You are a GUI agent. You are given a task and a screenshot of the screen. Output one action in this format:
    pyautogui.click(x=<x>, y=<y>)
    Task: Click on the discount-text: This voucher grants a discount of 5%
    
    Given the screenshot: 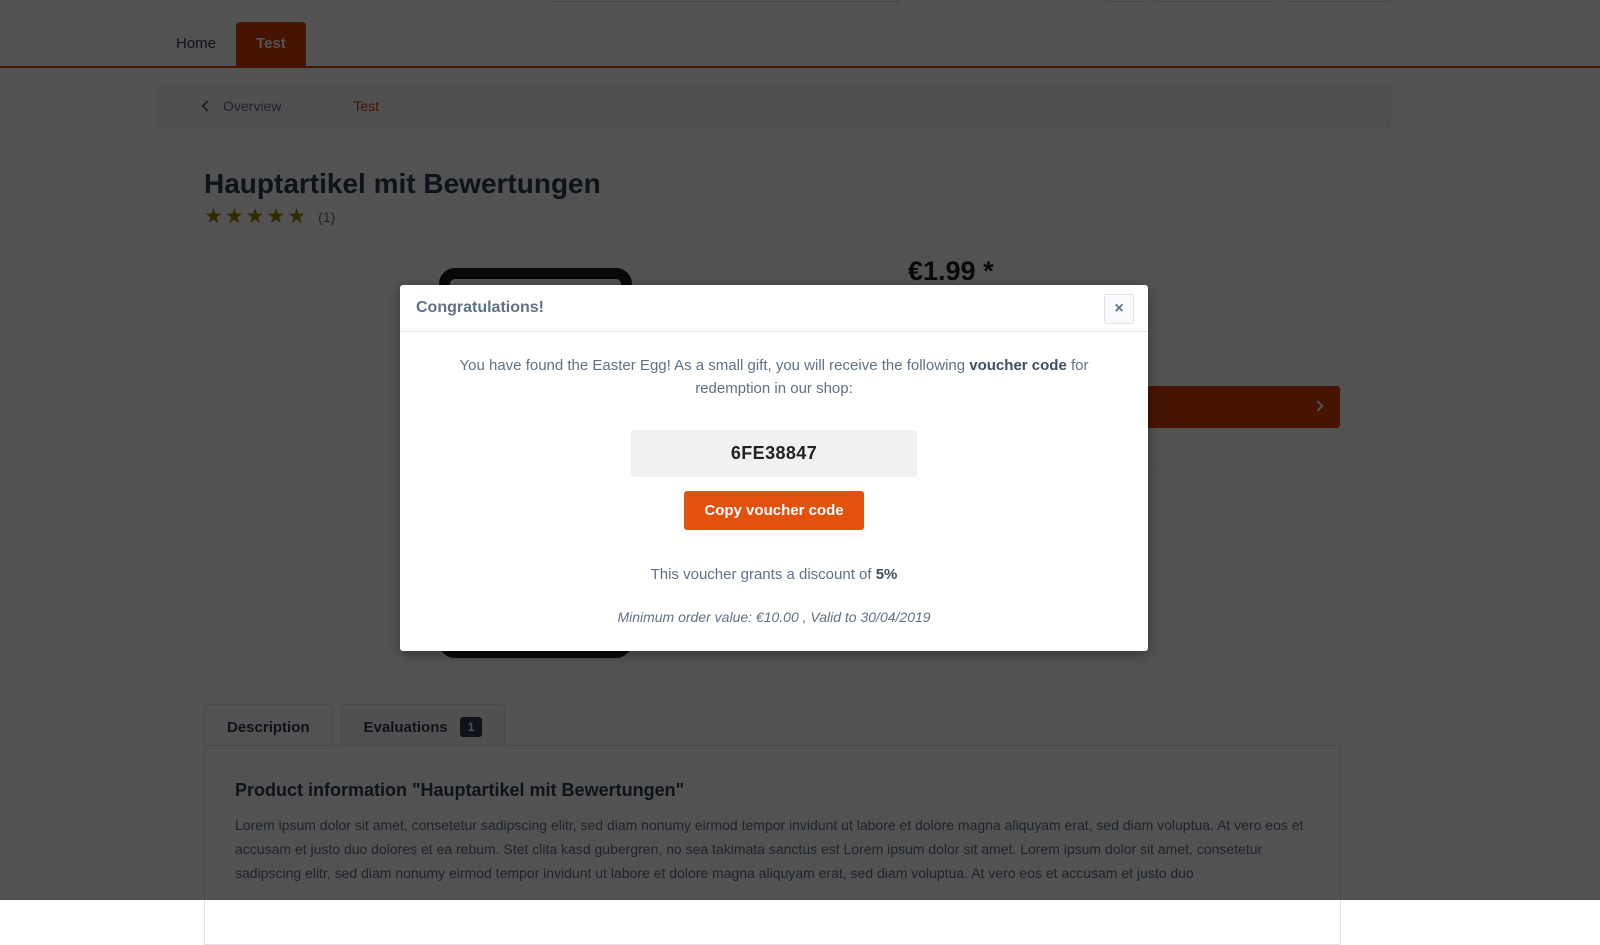 What is the action you would take?
    pyautogui.click(x=774, y=574)
    